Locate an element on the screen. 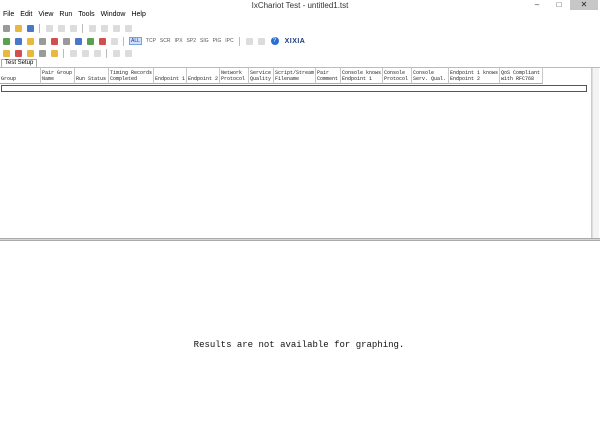 This screenshot has height=421, width=600. column-header: Service Quality is located at coordinates (261, 76).